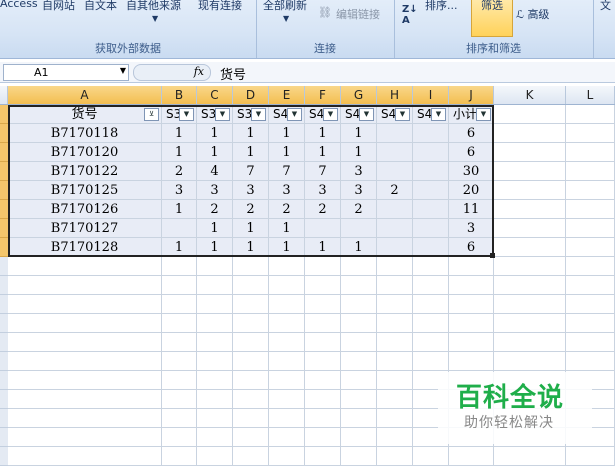  Describe the element at coordinates (410, 15) in the screenshot. I see `sort-za-icon: Z↓ A` at that location.